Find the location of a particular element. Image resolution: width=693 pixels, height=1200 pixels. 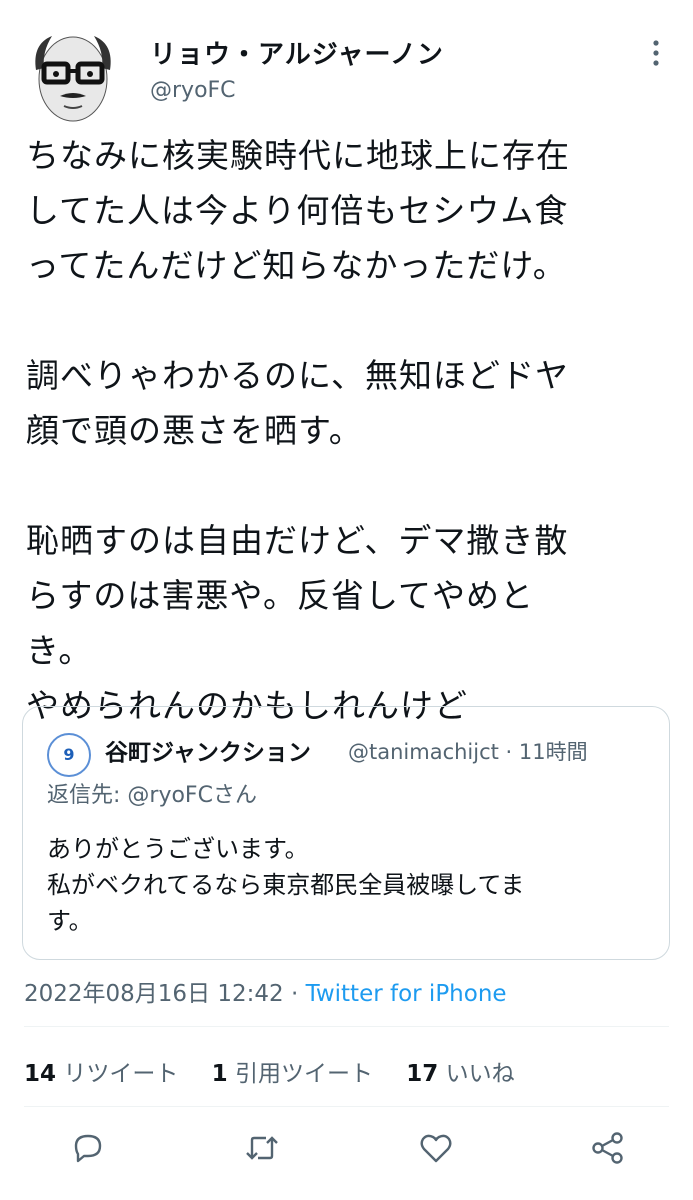

quotes-count: 1 is located at coordinates (219, 1074).